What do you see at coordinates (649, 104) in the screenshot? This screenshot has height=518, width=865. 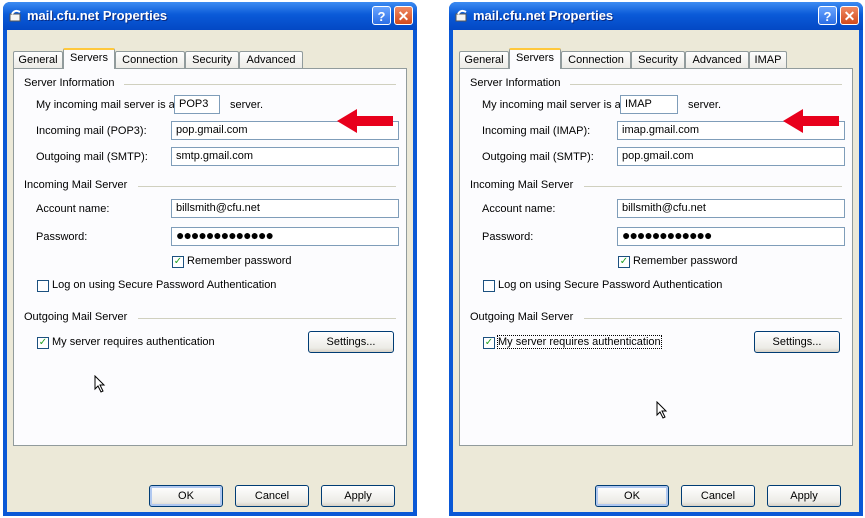 I see `incoming-type-field: IMAP` at bounding box center [649, 104].